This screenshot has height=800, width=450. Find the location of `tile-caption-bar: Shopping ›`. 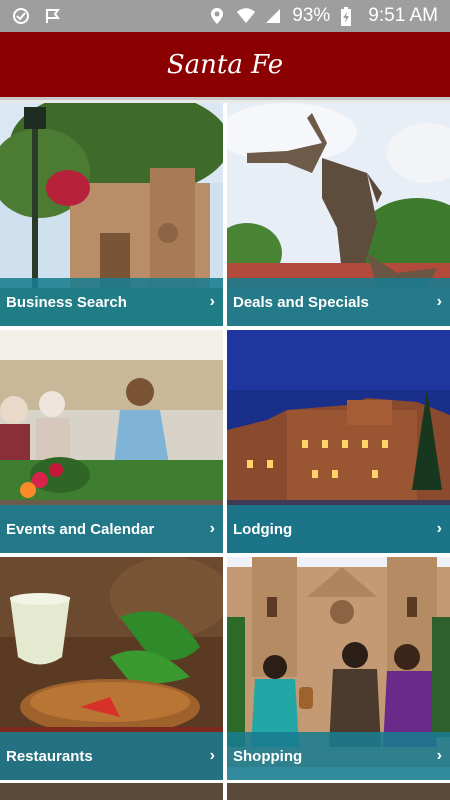

tile-caption-bar: Shopping › is located at coordinates (338, 756).